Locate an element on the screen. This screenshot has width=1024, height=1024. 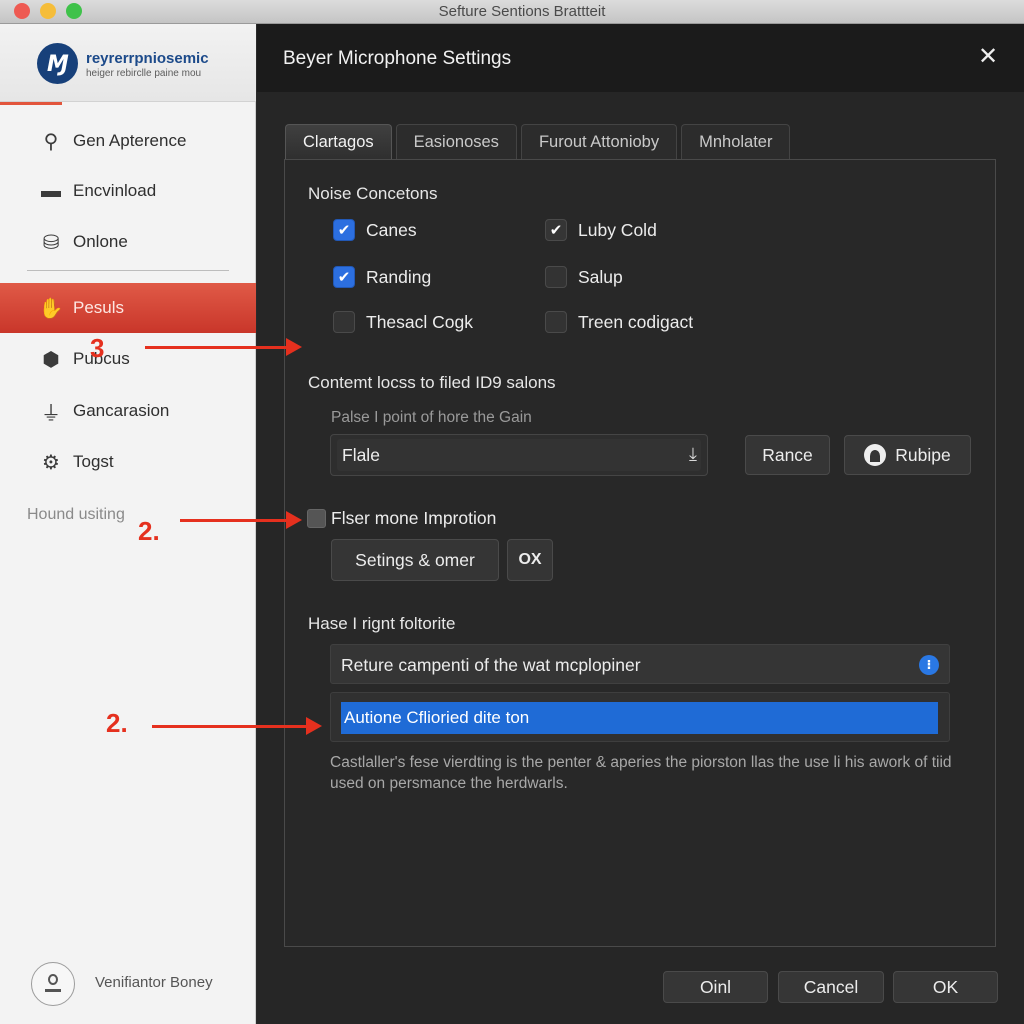
sidebar-item-gancarasion: ⏚ Gancarasion is located at coordinates (128, 411).